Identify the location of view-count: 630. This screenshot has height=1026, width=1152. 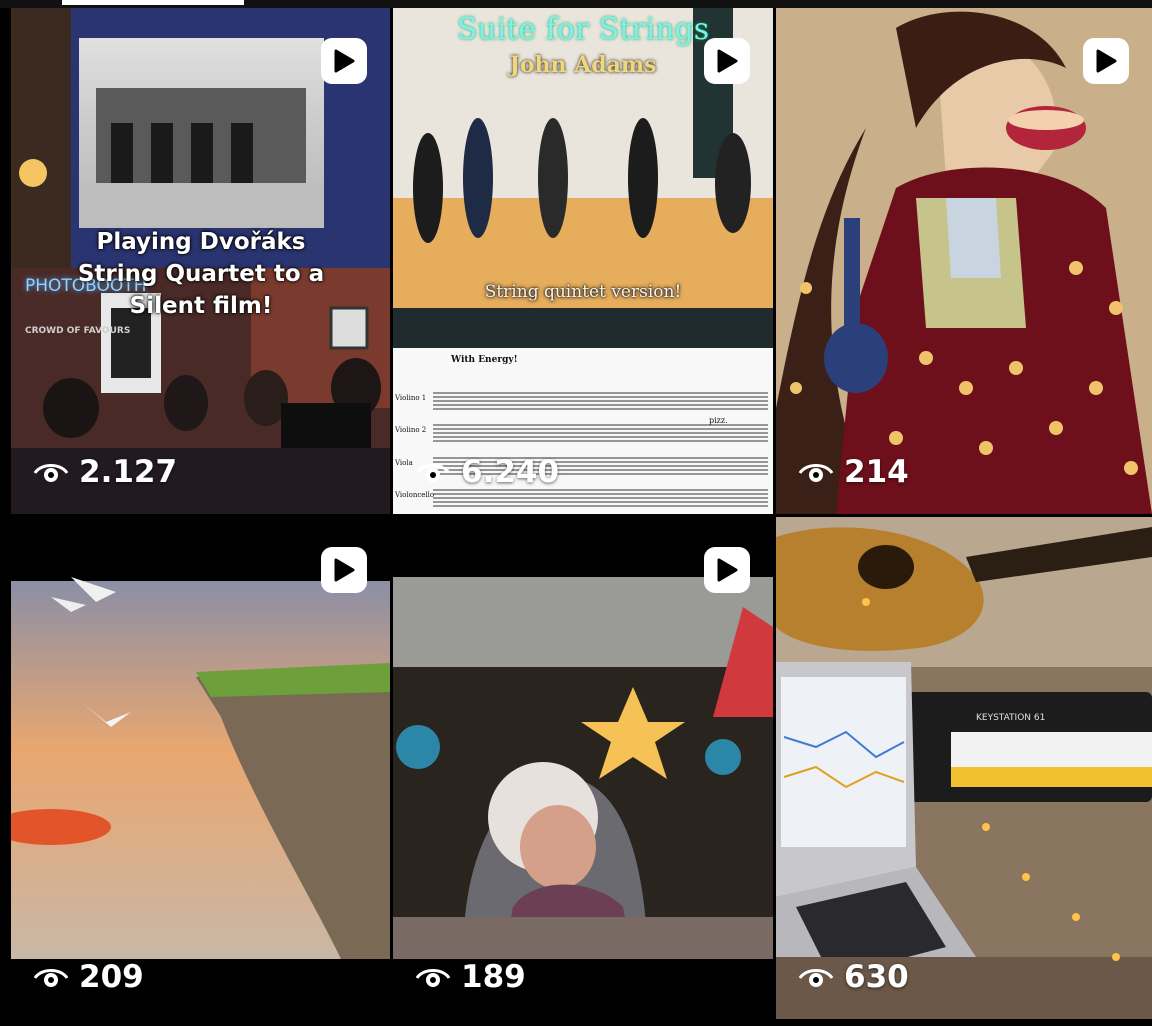
(853, 977).